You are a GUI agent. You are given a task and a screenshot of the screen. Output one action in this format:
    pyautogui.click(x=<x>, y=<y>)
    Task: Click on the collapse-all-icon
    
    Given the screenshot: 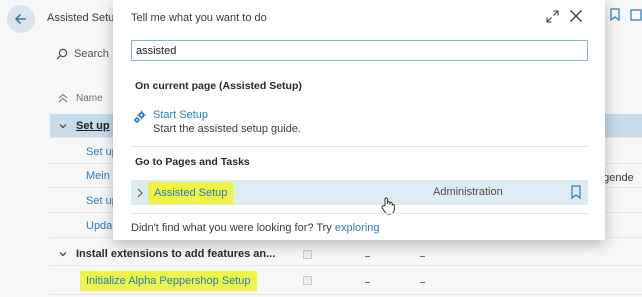 What is the action you would take?
    pyautogui.click(x=63, y=98)
    